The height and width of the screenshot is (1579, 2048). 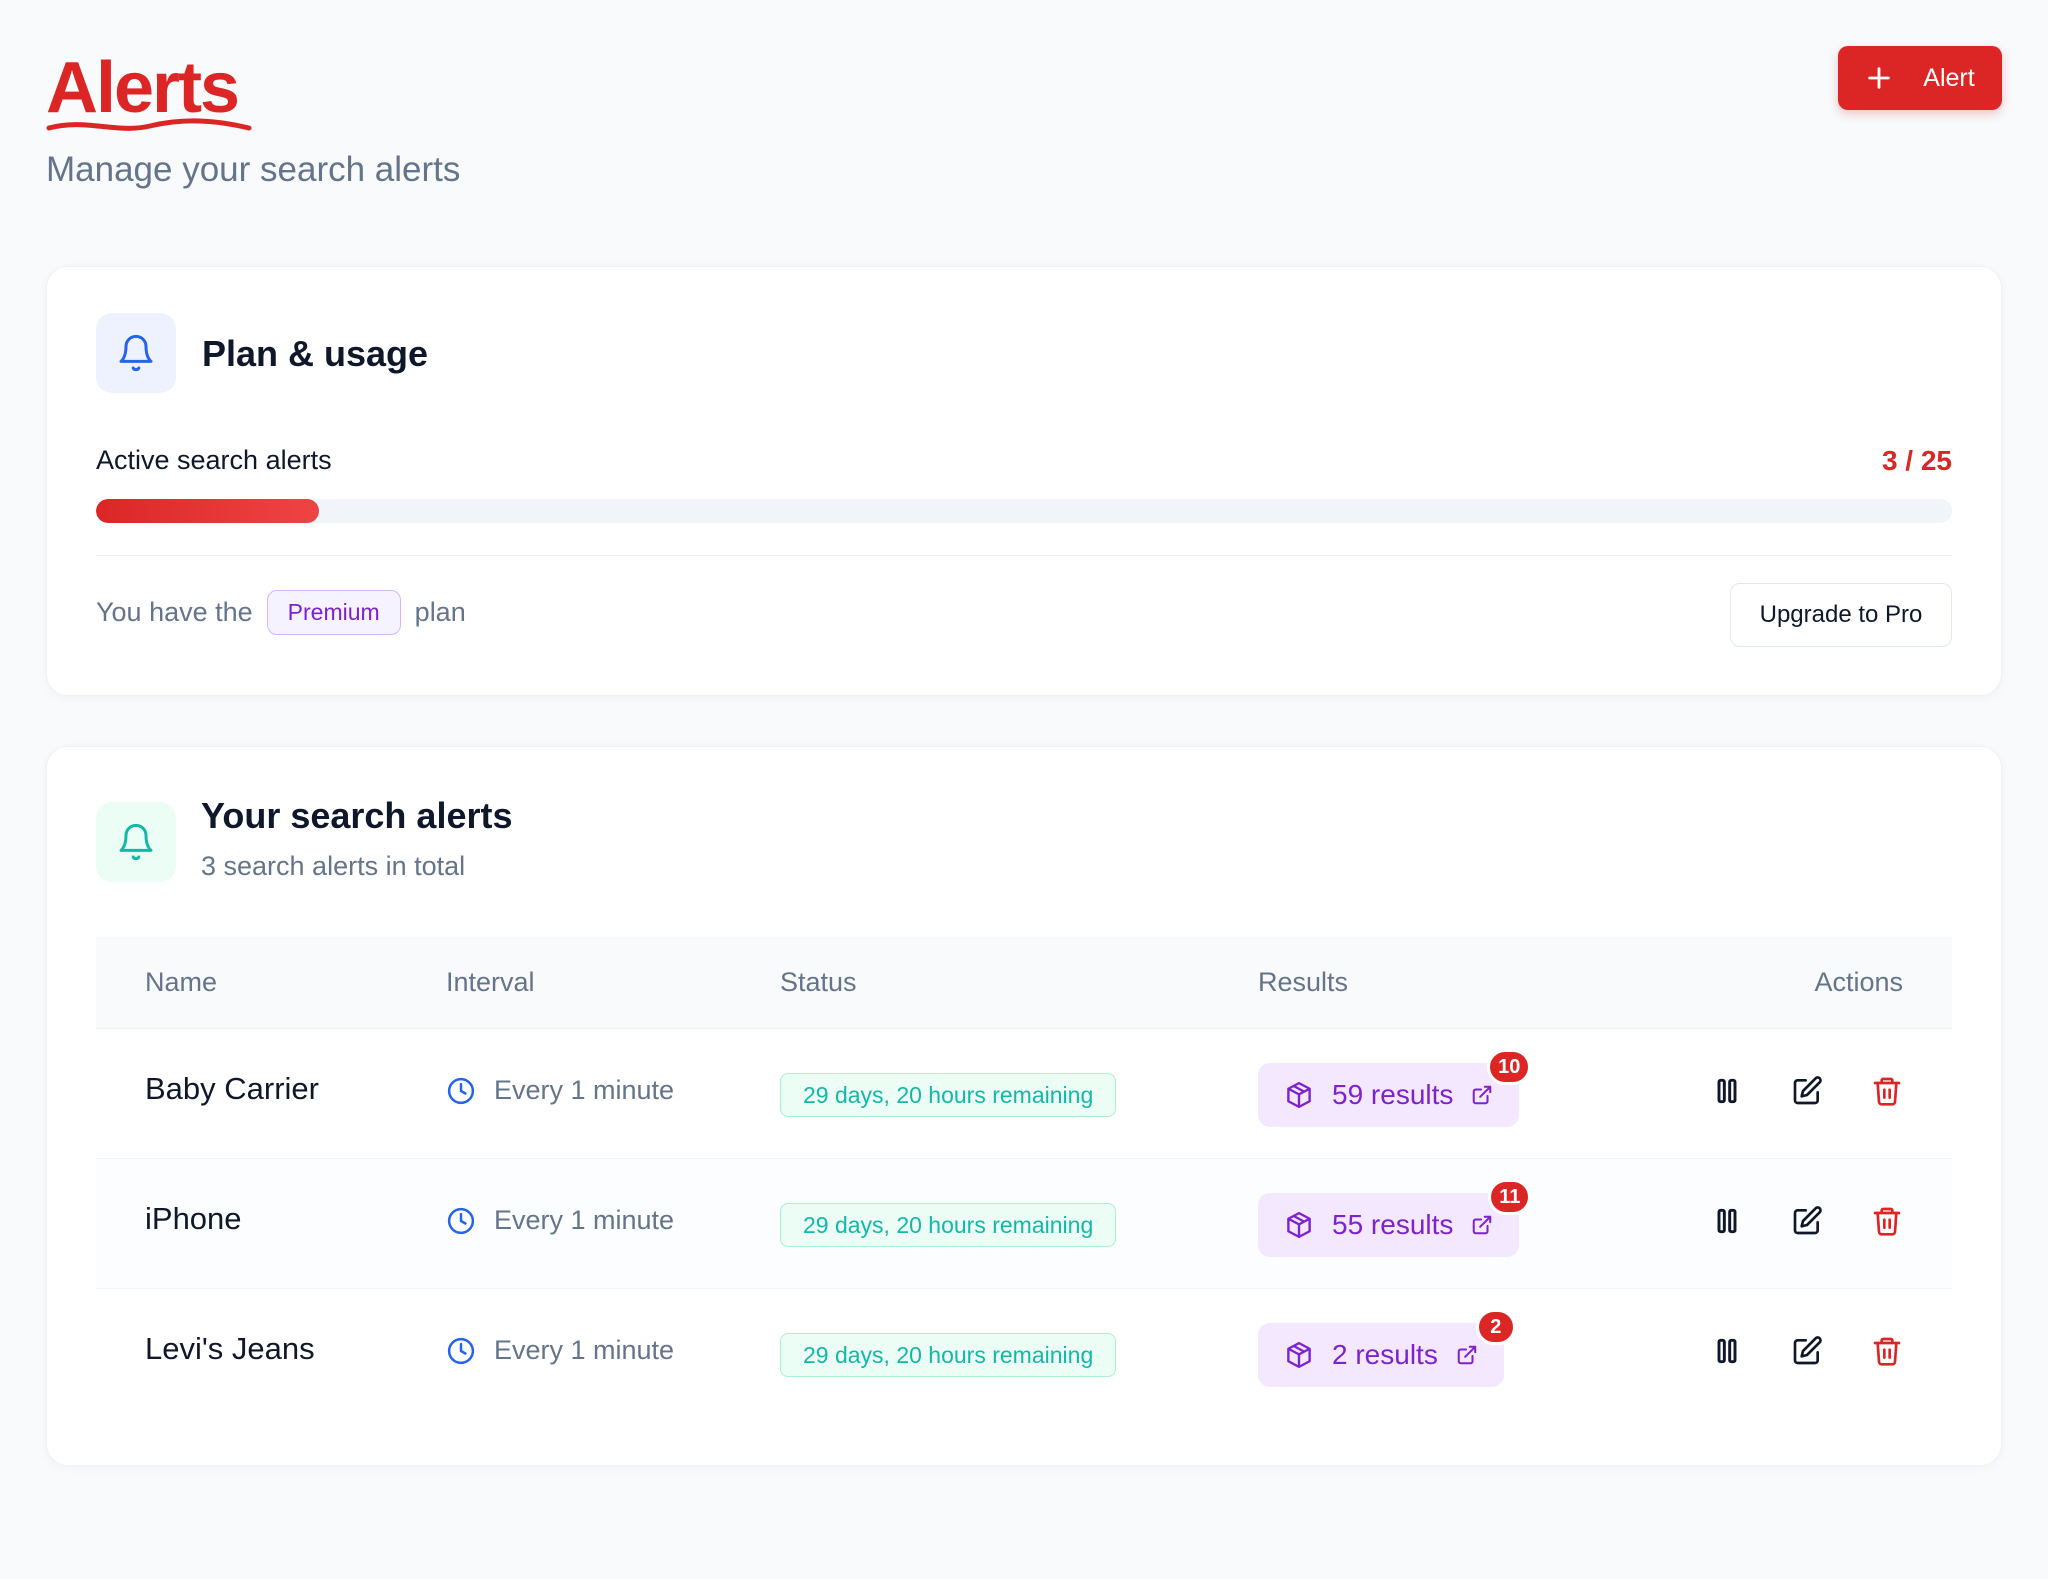 I want to click on plan-suffix: plan, so click(x=440, y=612).